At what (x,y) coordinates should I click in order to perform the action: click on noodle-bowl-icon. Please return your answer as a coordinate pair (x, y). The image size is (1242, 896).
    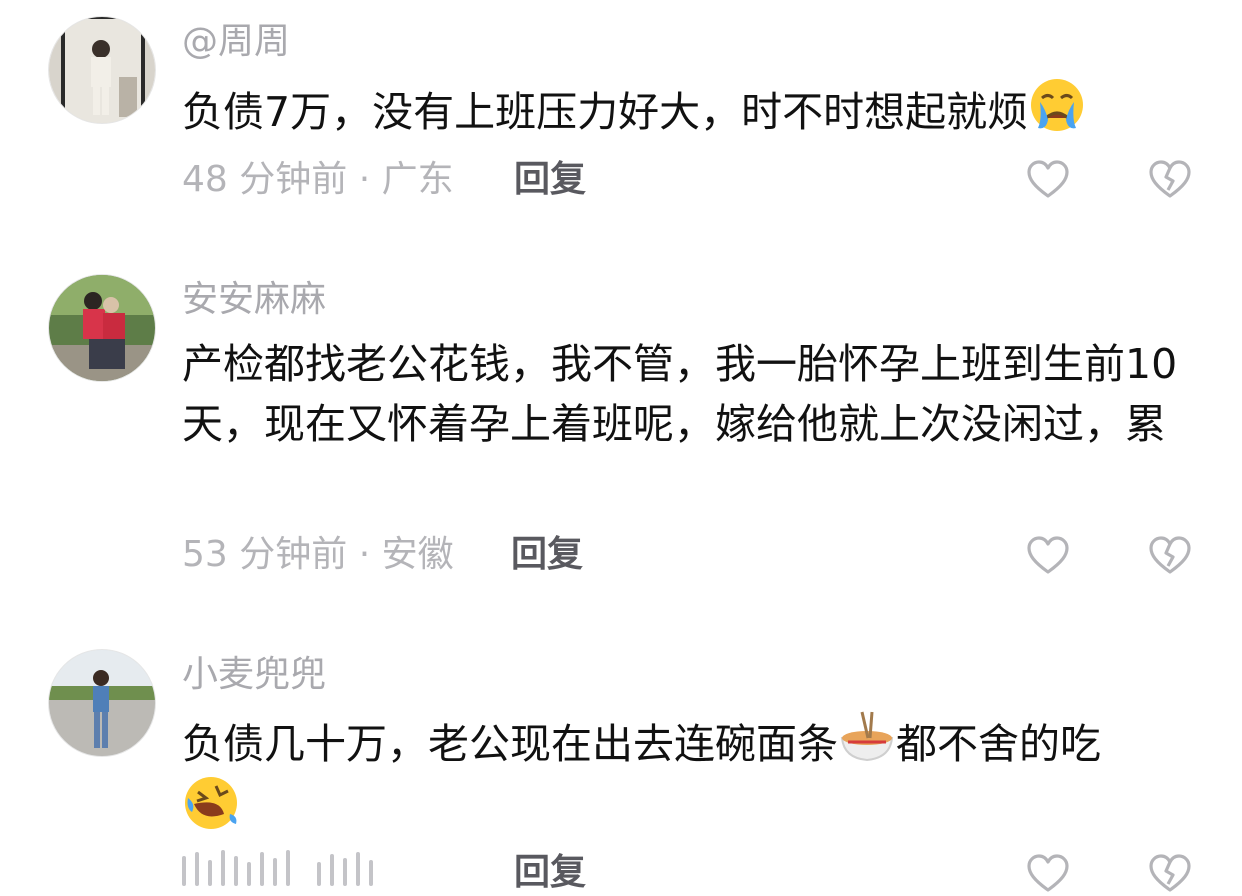
    Looking at the image, I should click on (867, 736).